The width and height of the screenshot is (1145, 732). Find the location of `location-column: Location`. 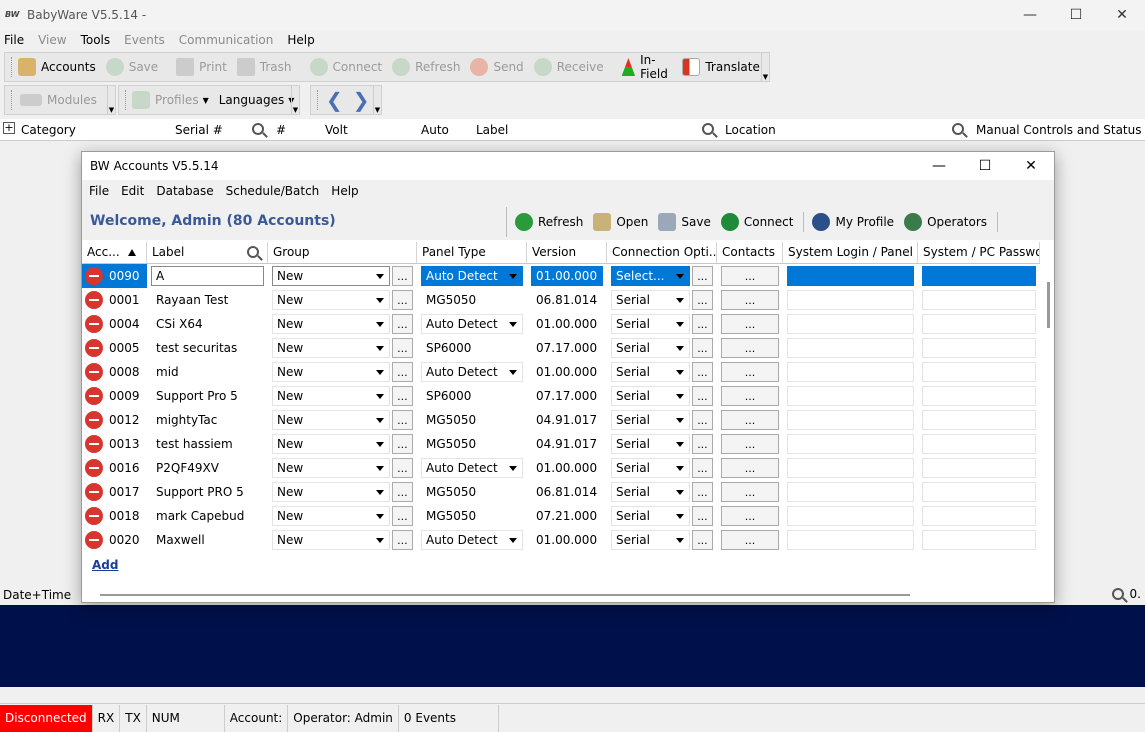

location-column: Location is located at coordinates (750, 130).